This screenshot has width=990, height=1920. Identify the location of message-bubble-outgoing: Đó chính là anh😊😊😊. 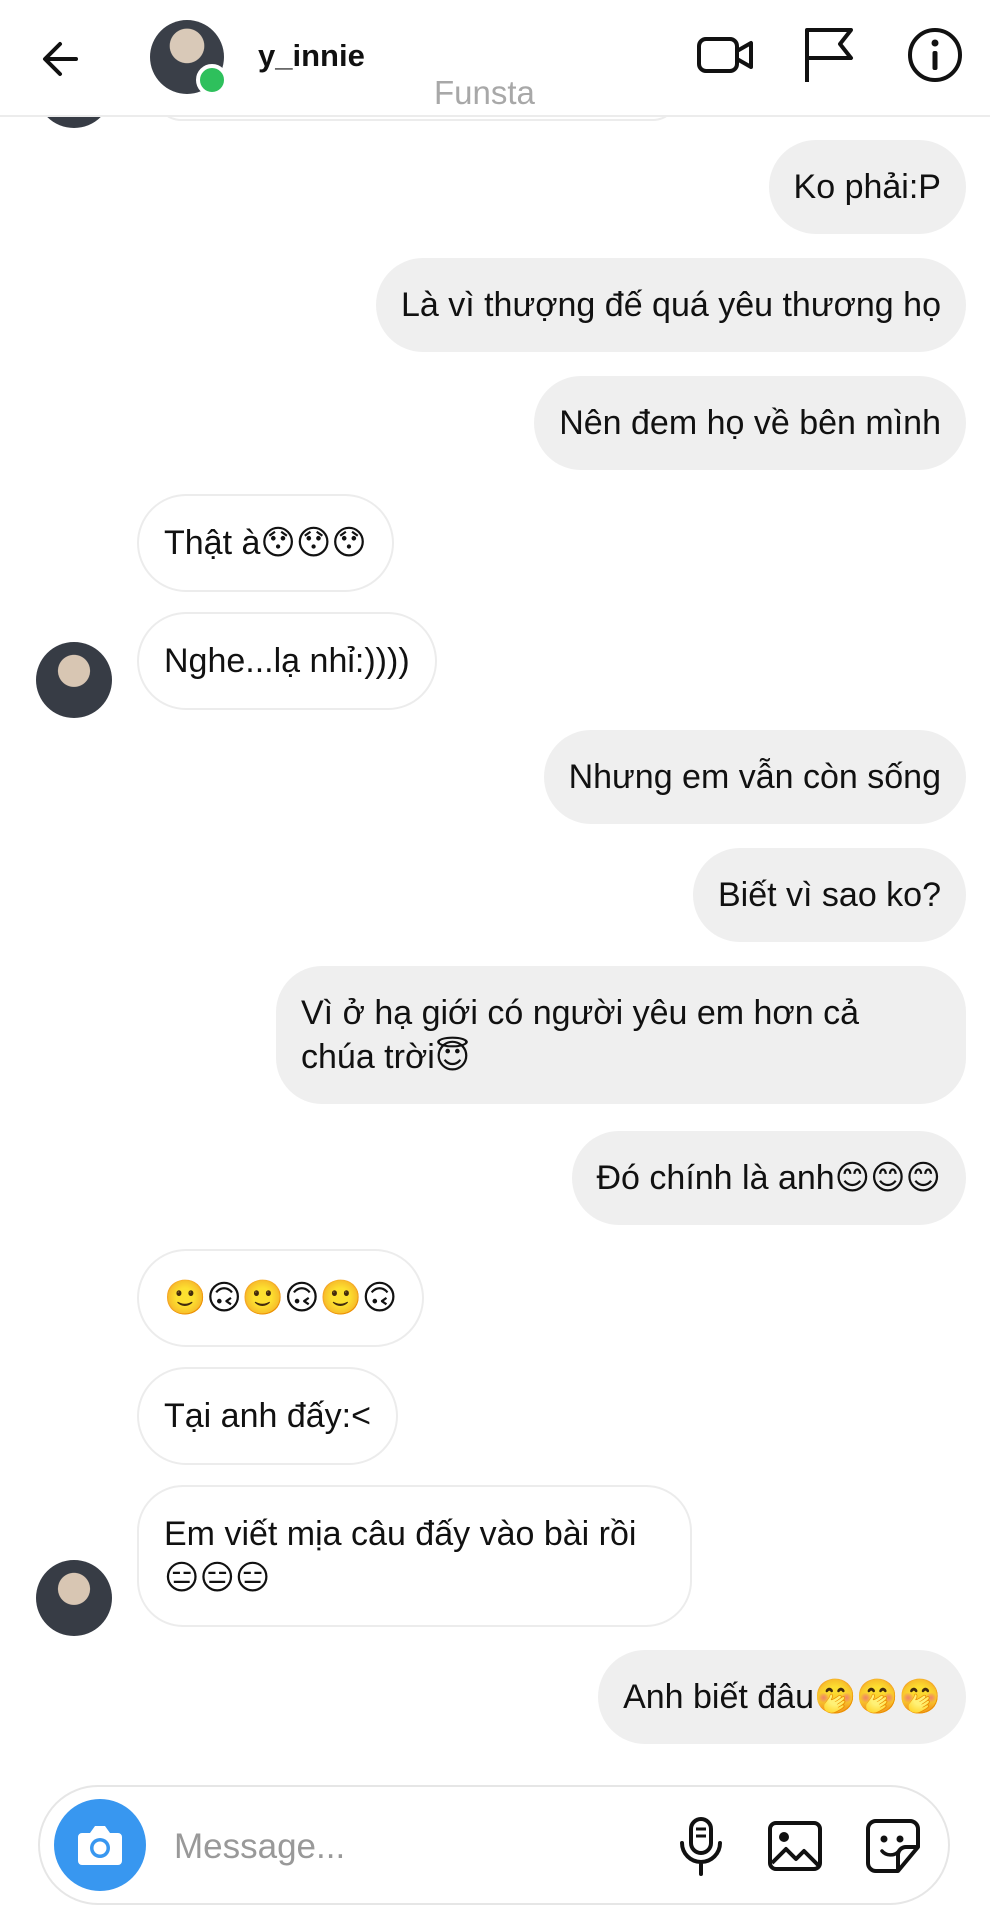
(768, 1178).